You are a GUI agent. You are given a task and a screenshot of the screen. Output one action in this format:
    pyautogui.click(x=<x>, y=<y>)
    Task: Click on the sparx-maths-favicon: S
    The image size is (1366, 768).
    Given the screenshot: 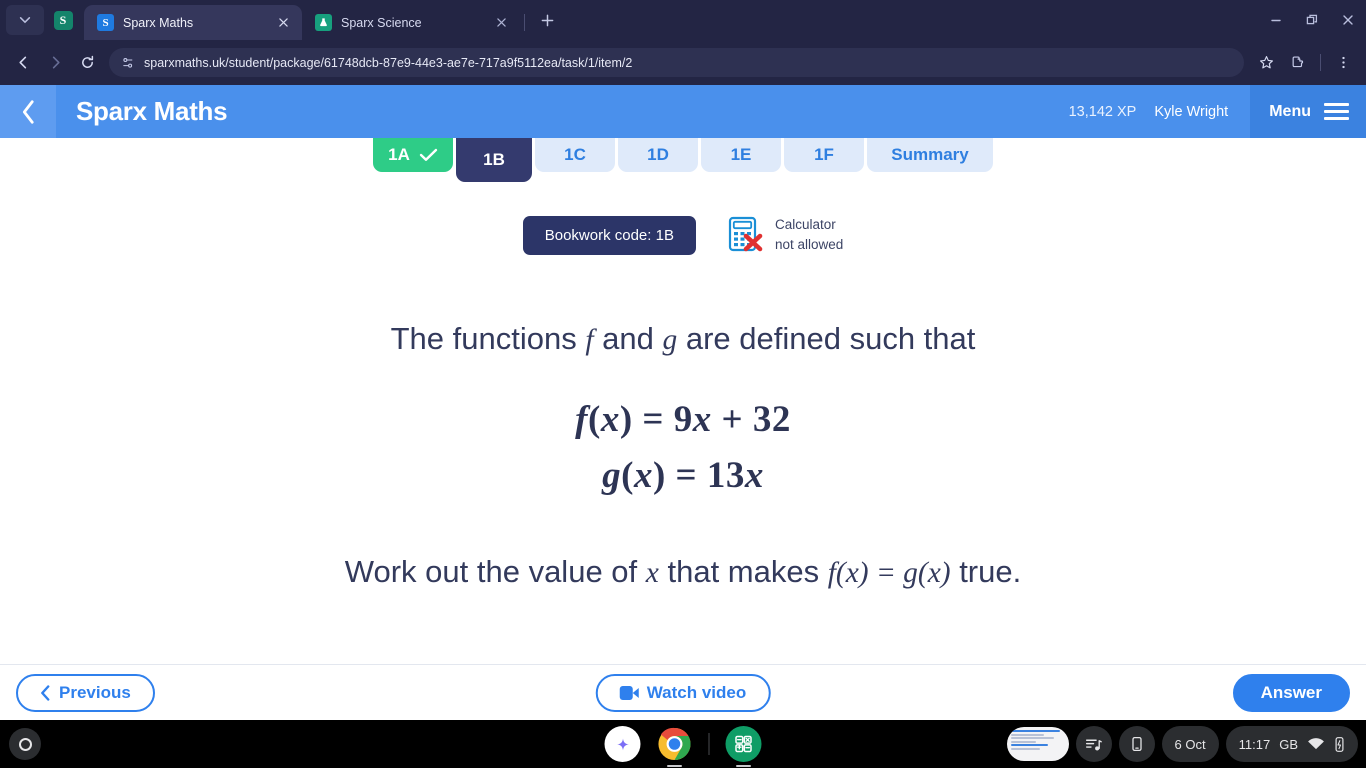 What is the action you would take?
    pyautogui.click(x=105, y=22)
    